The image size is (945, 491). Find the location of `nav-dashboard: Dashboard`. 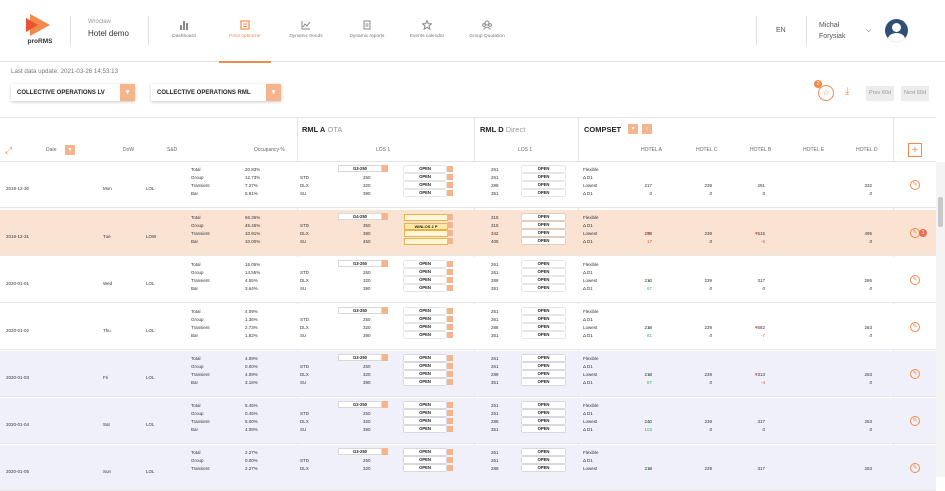

nav-dashboard: Dashboard is located at coordinates (184, 29).